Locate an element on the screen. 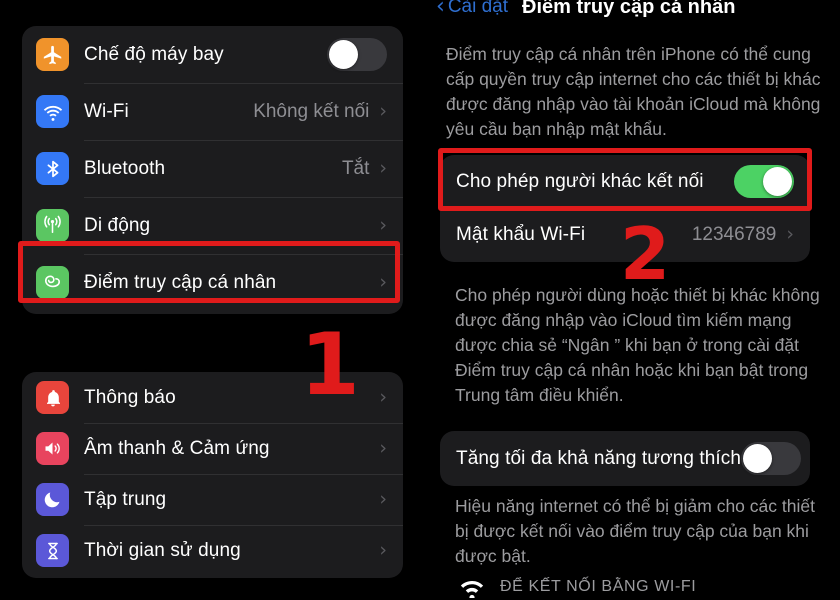  settings-row-label: Bluetooth is located at coordinates (125, 168).